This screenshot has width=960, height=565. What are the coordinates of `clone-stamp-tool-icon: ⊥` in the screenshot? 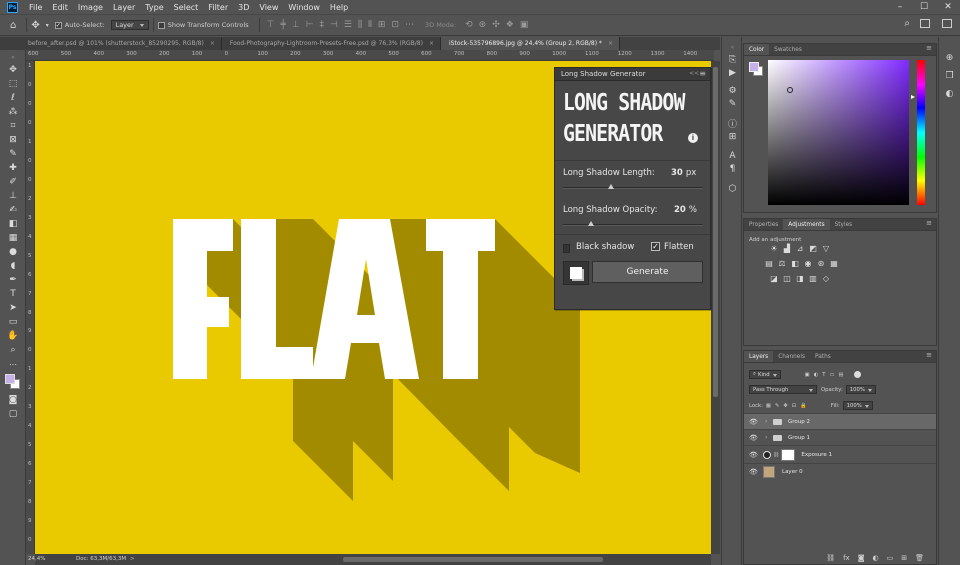 It's located at (13, 196).